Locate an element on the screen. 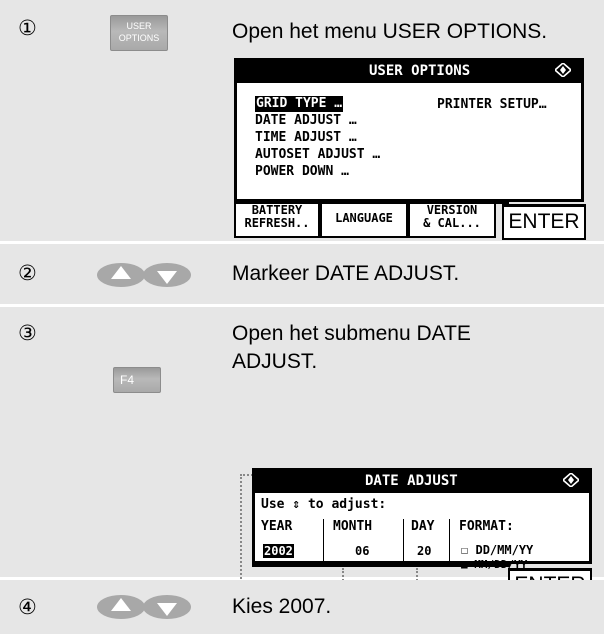 The width and height of the screenshot is (604, 634). softkey-language: LANGUAGE is located at coordinates (364, 221).